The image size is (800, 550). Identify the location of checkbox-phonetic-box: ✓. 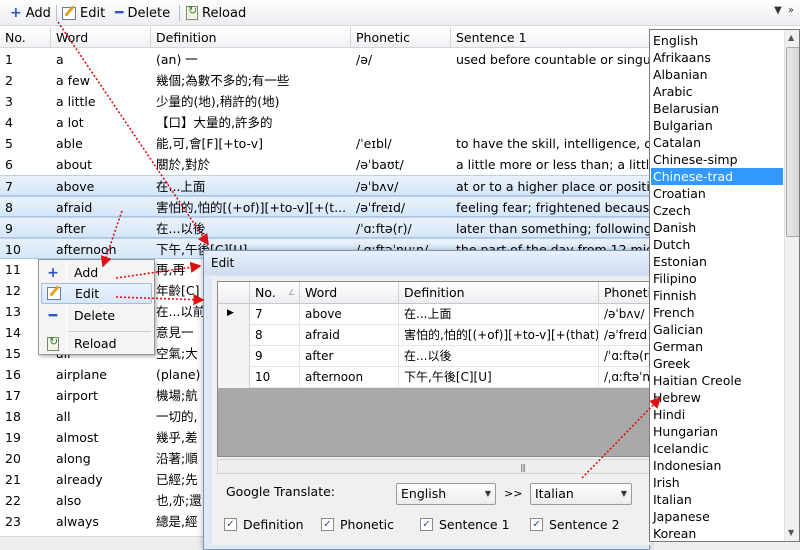
(327, 524).